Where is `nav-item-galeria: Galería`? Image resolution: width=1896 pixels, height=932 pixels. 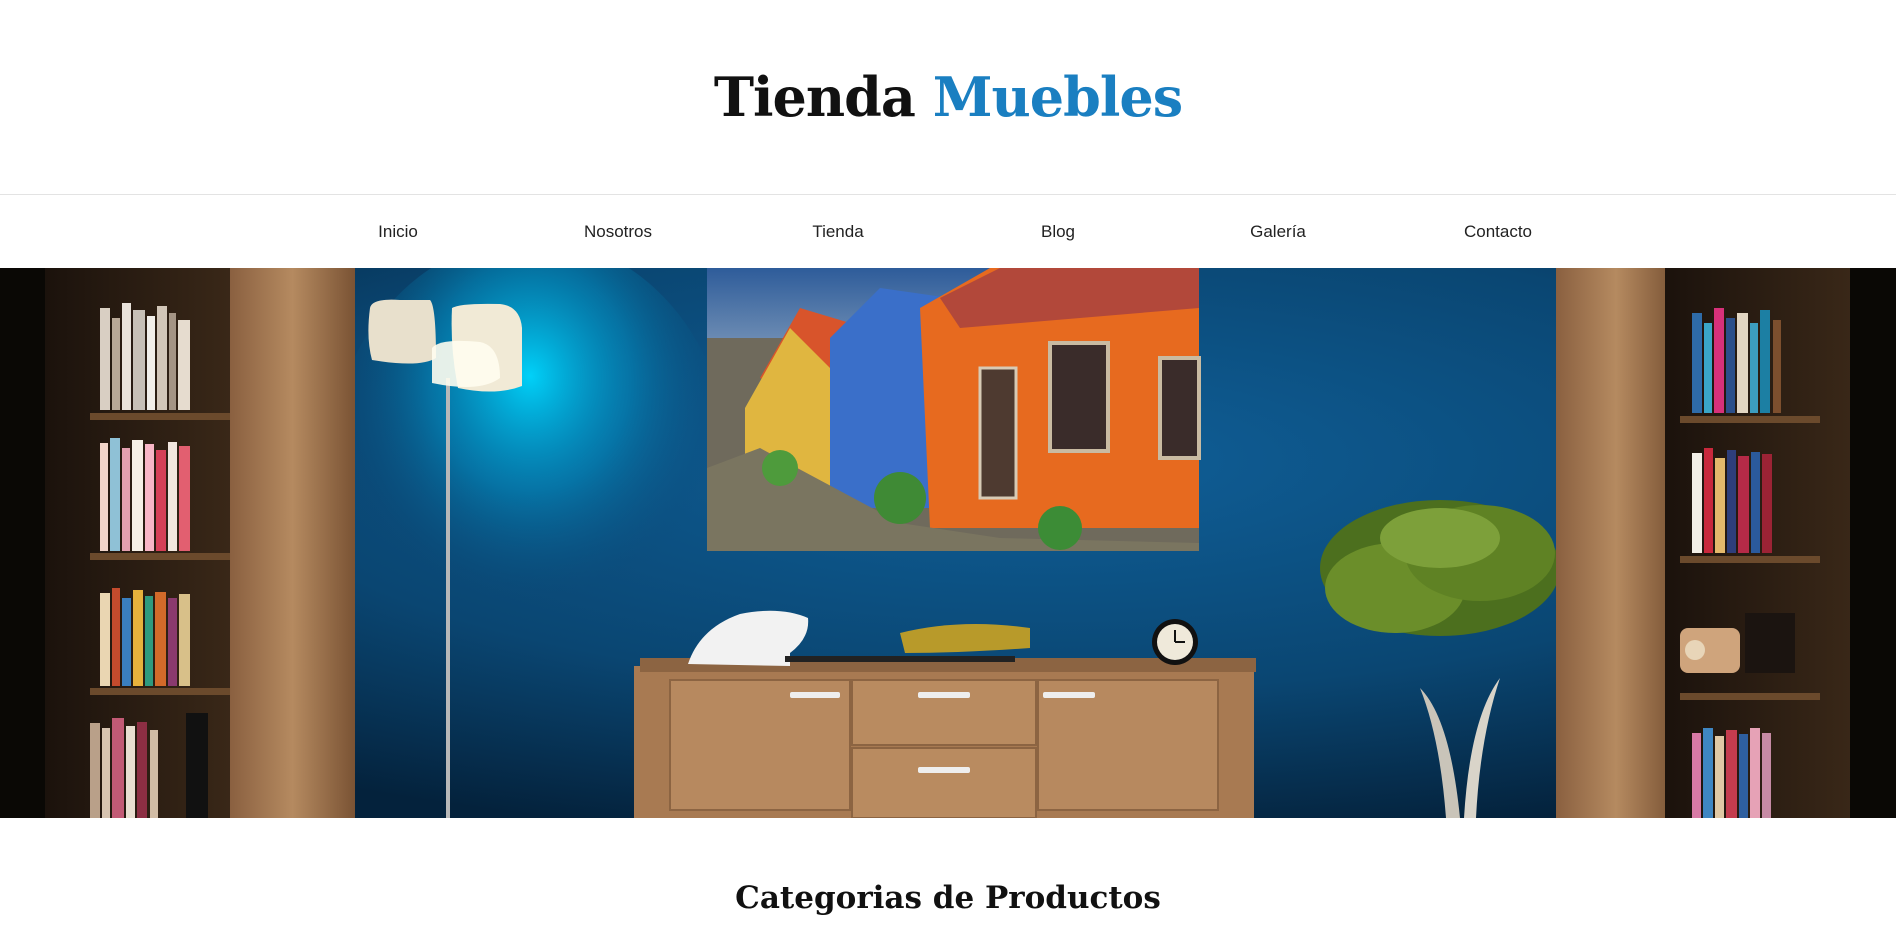
nav-item-galeria: Galería is located at coordinates (1278, 232).